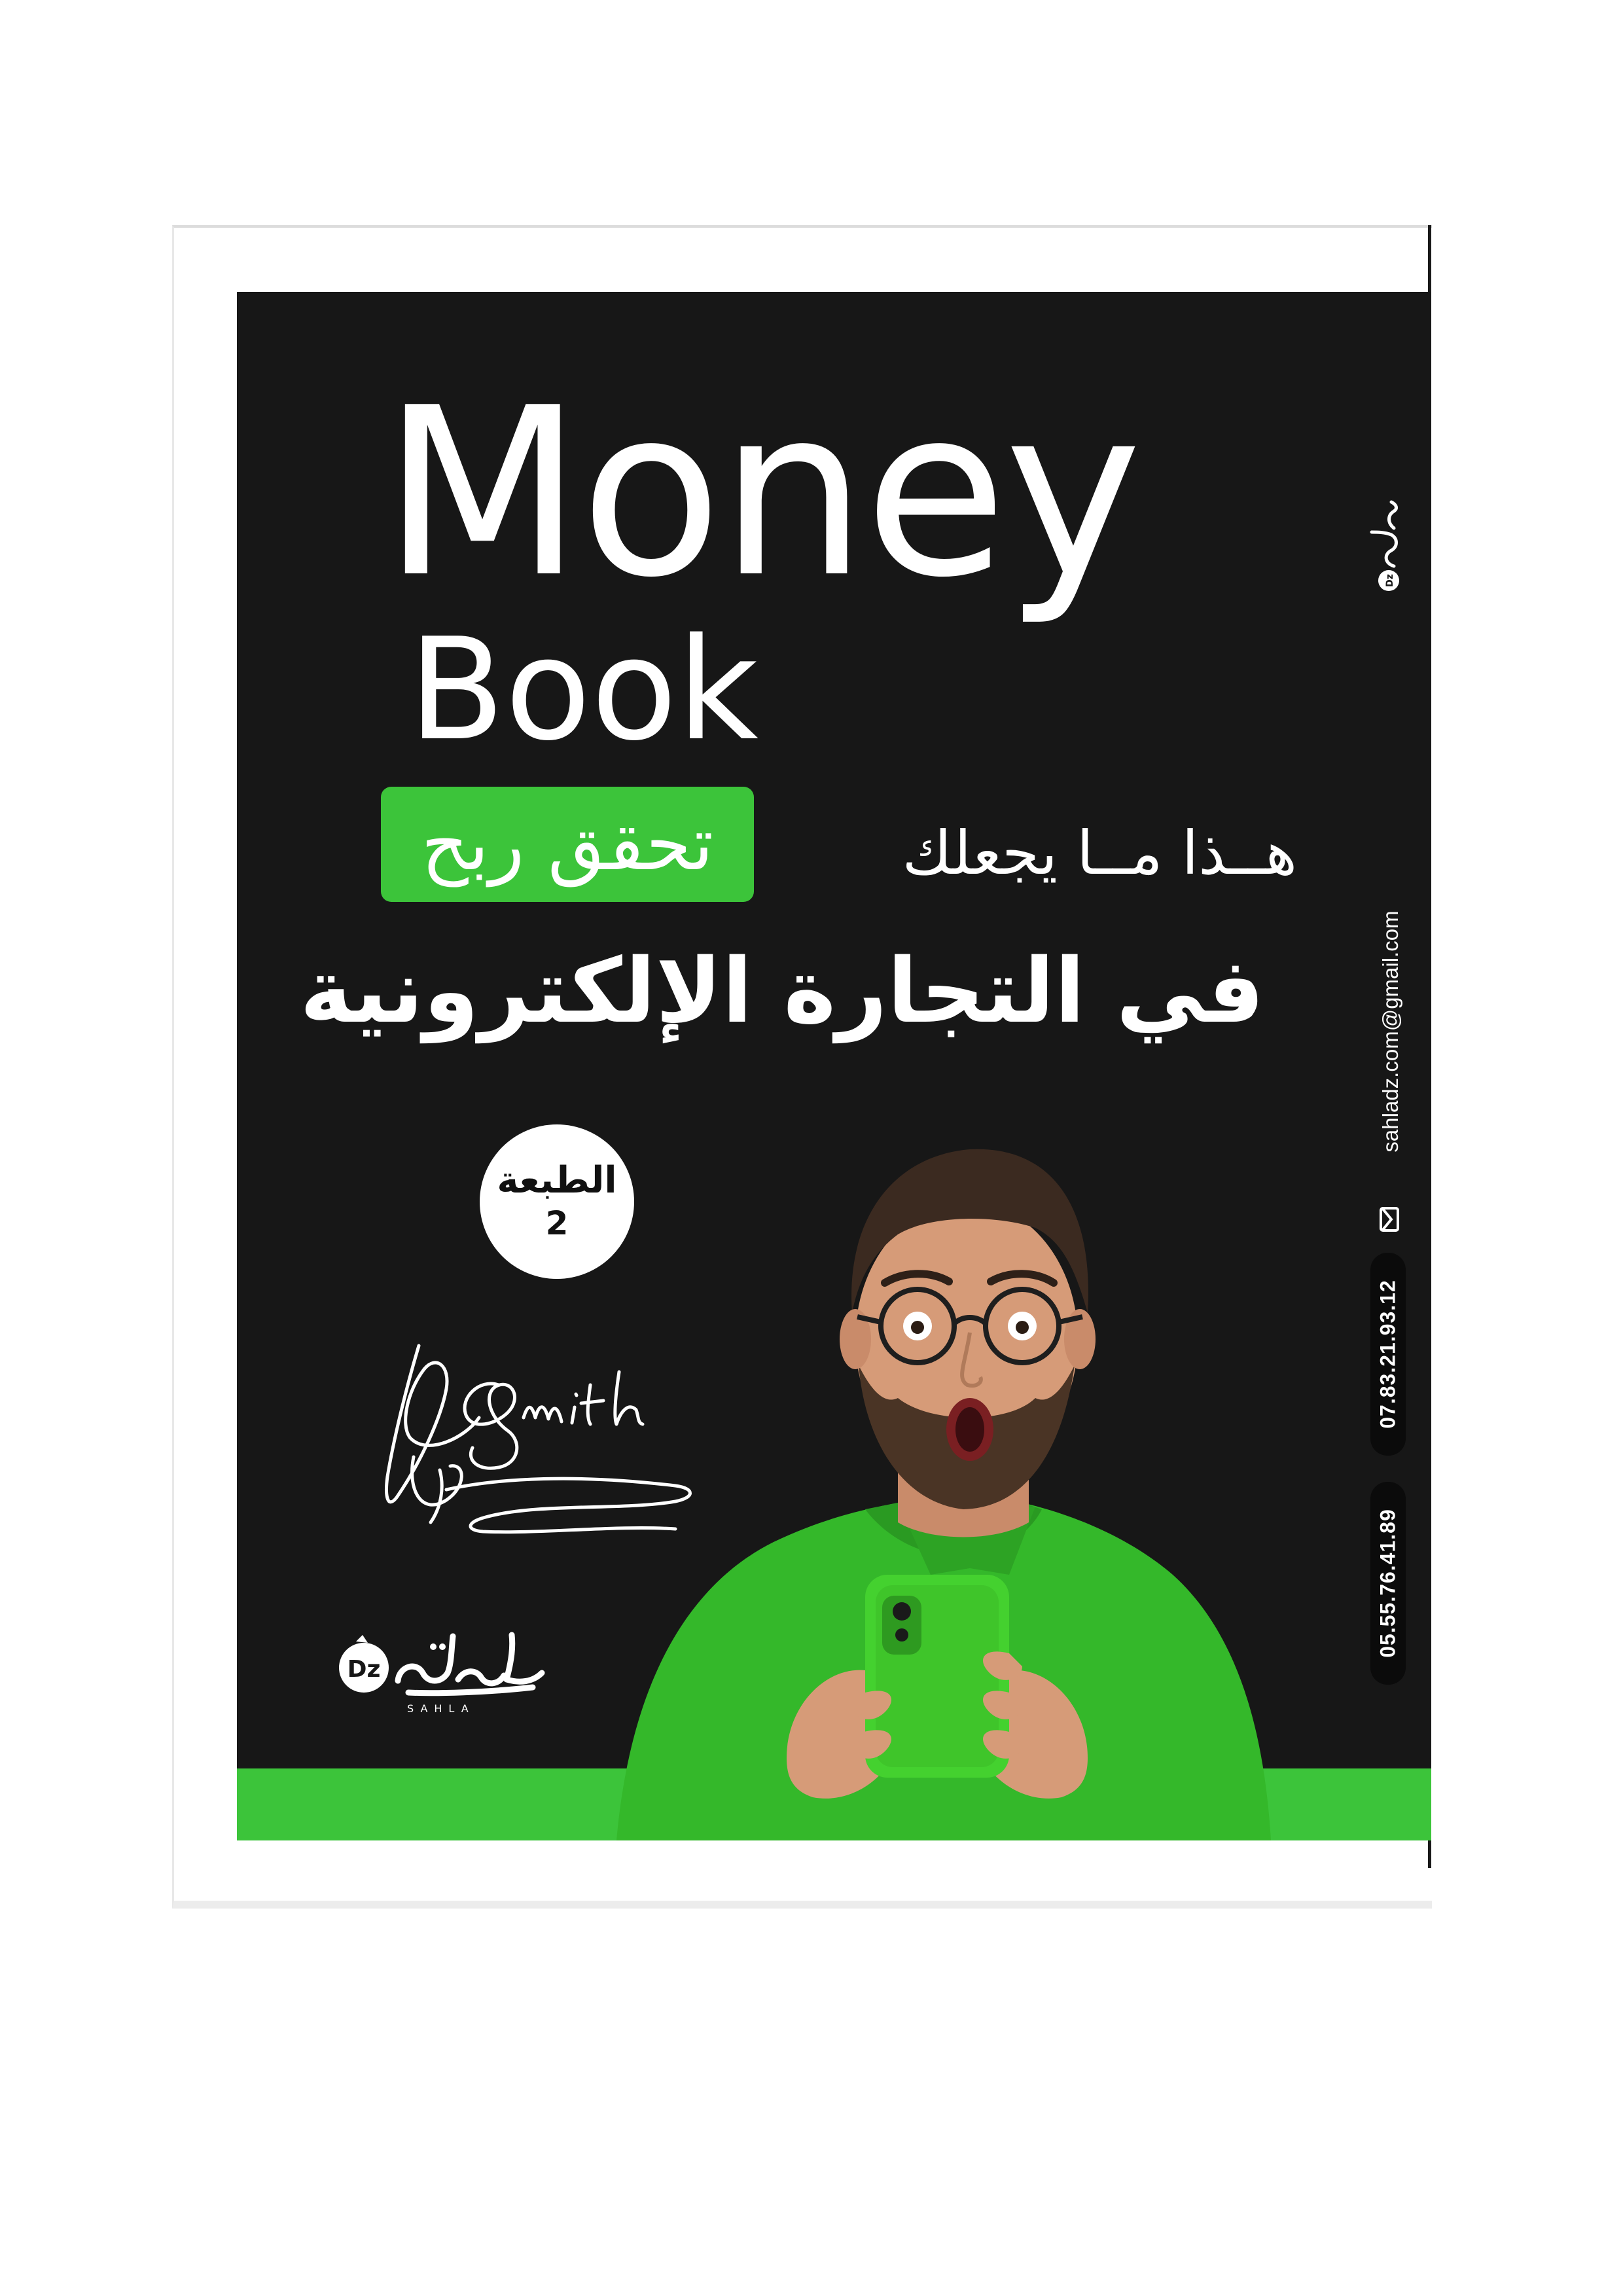  Describe the element at coordinates (441, 1708) in the screenshot. I see `svg-text: SAHLA` at that location.